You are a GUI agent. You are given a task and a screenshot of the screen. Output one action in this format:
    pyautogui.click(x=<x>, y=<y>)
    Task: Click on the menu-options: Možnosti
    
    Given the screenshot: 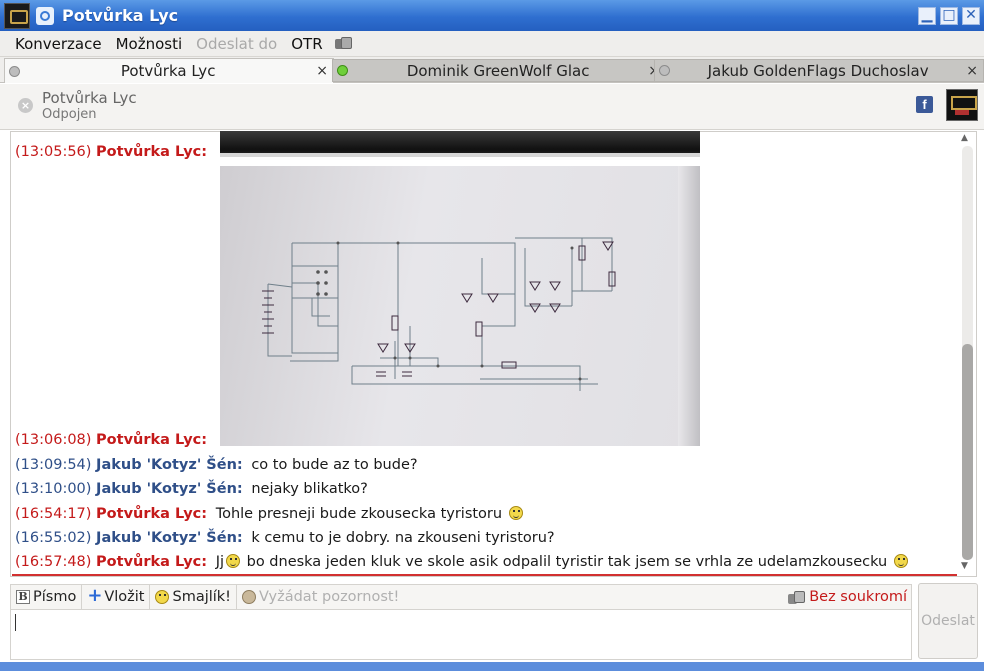 What is the action you would take?
    pyautogui.click(x=149, y=44)
    